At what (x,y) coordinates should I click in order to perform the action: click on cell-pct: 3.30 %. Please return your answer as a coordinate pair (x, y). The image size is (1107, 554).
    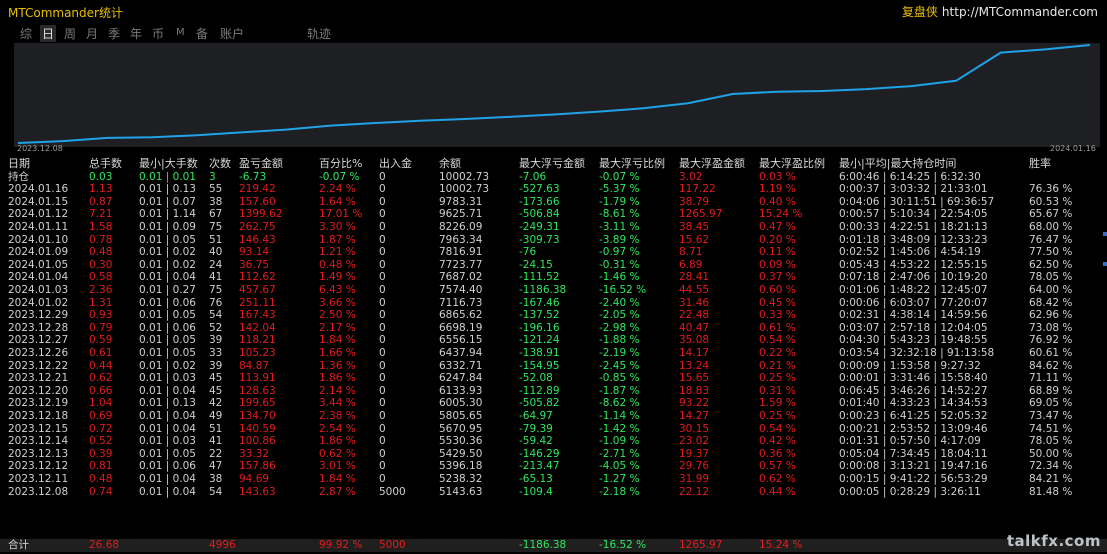
    Looking at the image, I should click on (337, 227).